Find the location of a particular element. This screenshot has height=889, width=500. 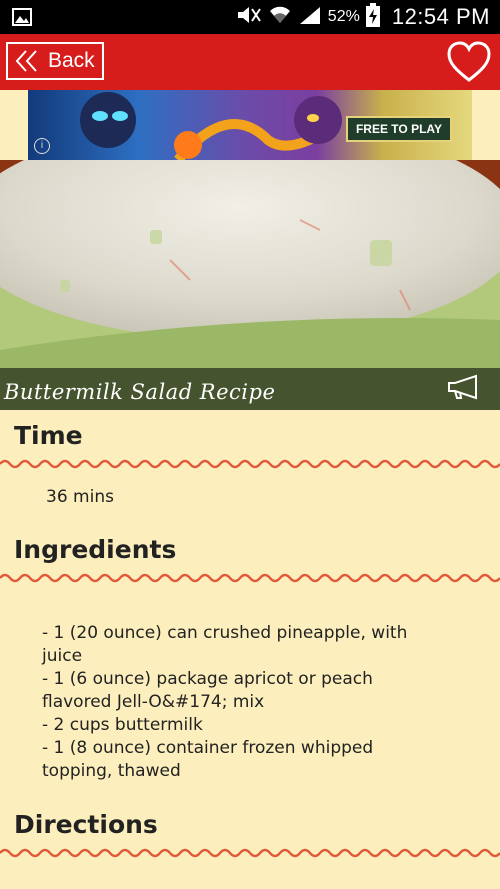

ad-banner: i FREE TO PLAY is located at coordinates (250, 125).